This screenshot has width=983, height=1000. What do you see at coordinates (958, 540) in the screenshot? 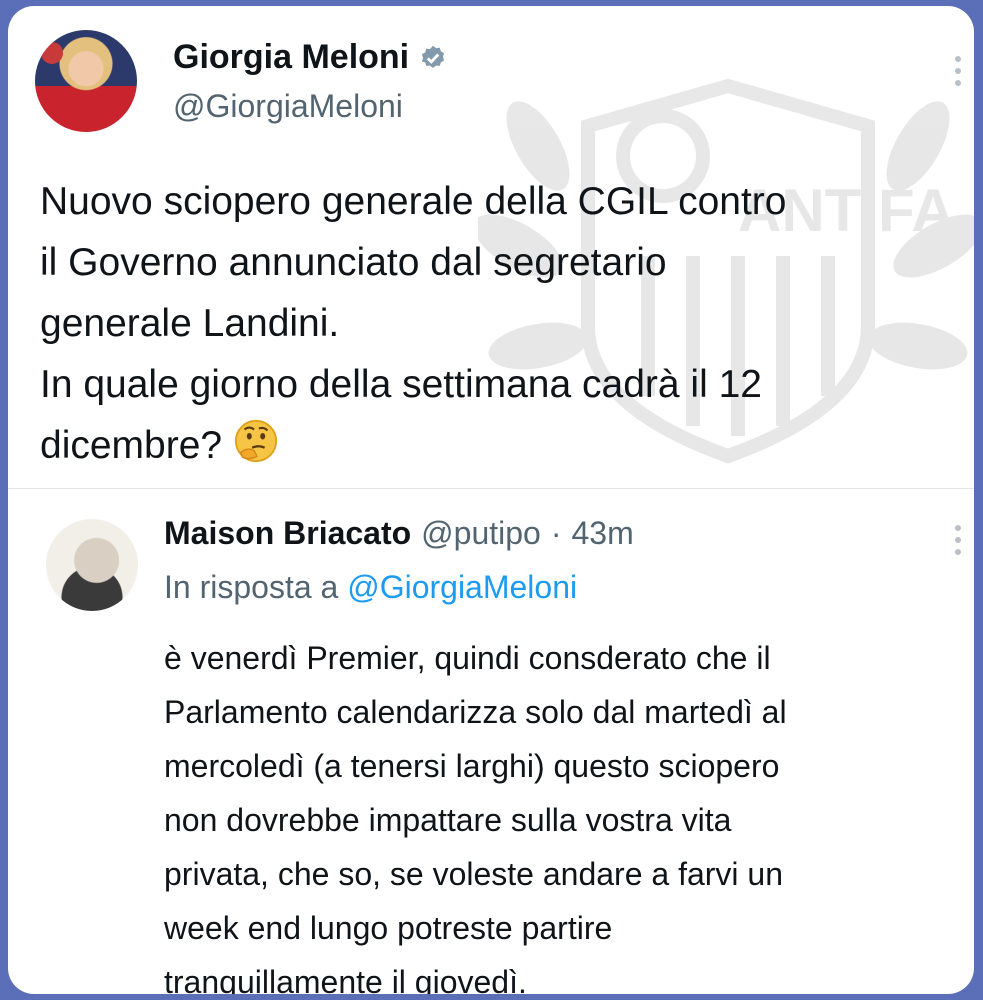
I see `reply-more-options-icon` at bounding box center [958, 540].